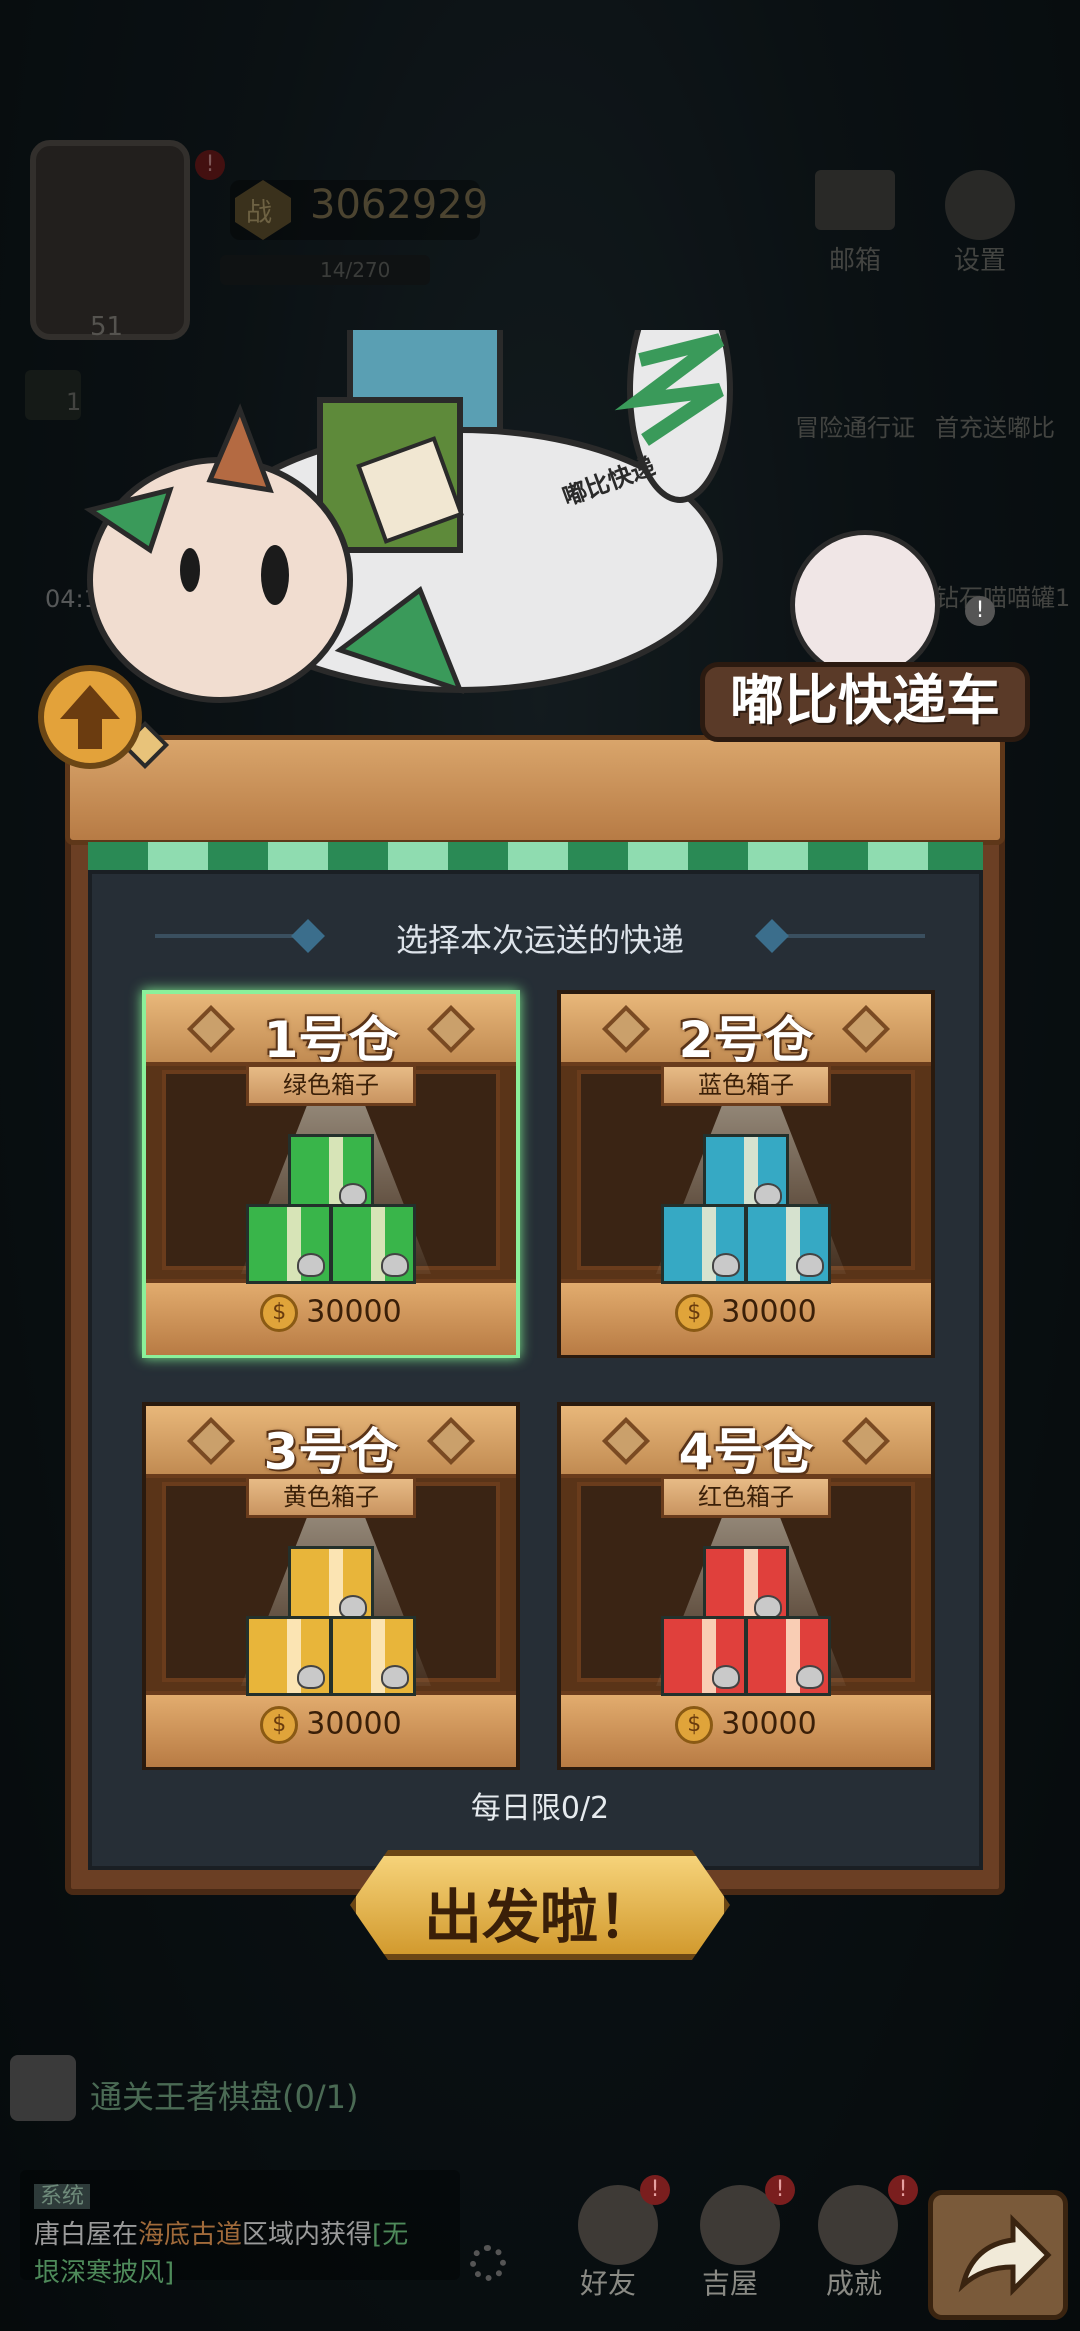 The width and height of the screenshot is (1080, 2331). Describe the element at coordinates (746, 1085) in the screenshot. I see `box-type-label: 蓝色箱子` at that location.